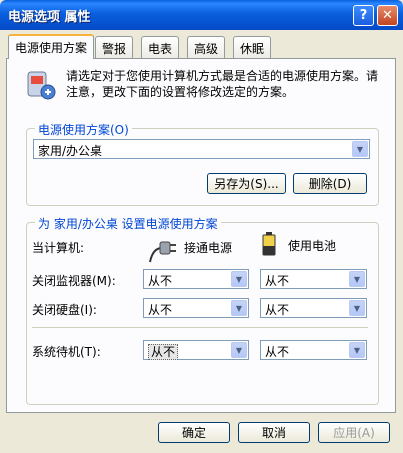 The height and width of the screenshot is (453, 403). What do you see at coordinates (160, 310) in the screenshot?
I see `hard-disk-off-ac-value: 从不` at bounding box center [160, 310].